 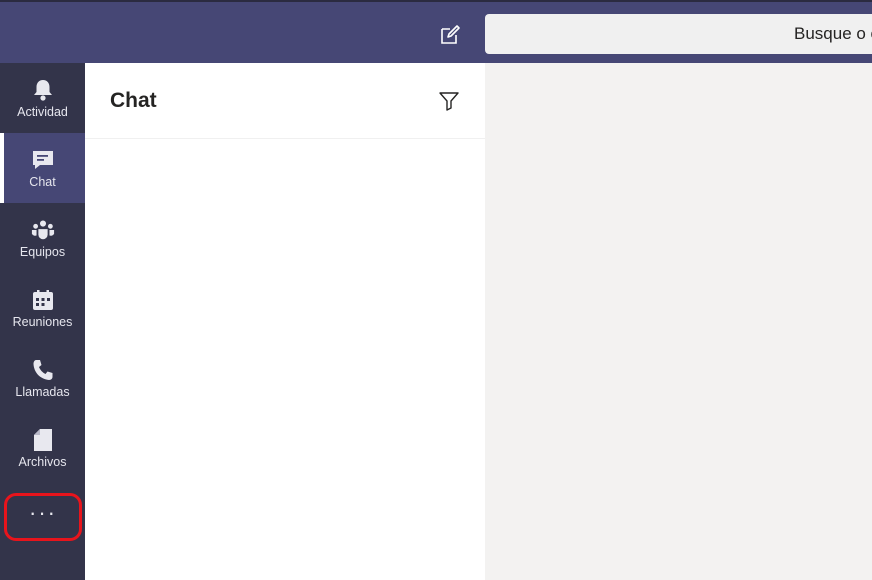 I want to click on rail-item-equipos: Equipos, so click(x=42, y=238).